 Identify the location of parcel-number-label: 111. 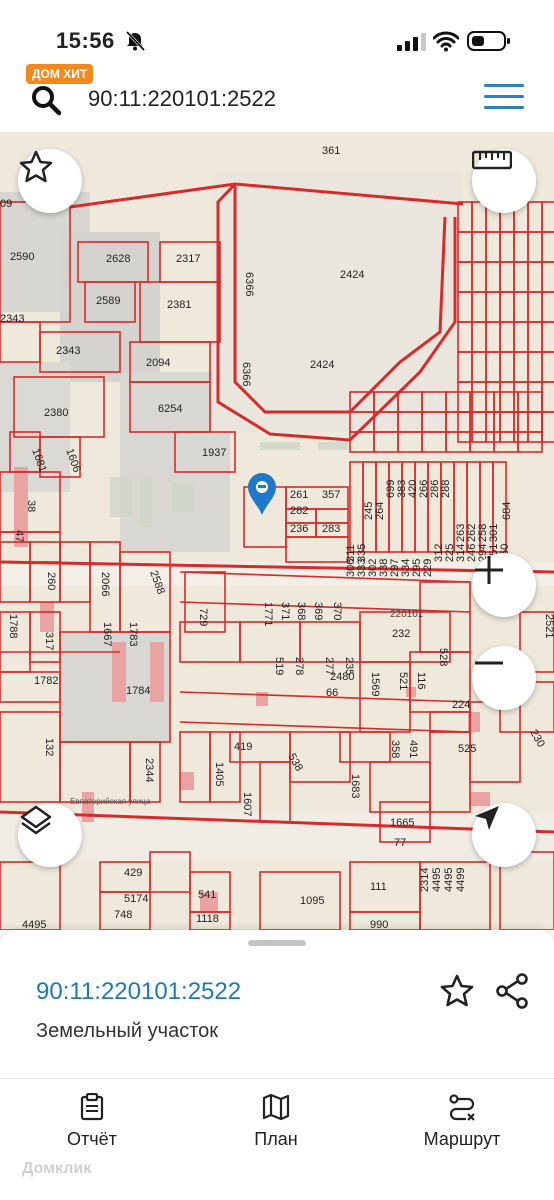
(378, 887).